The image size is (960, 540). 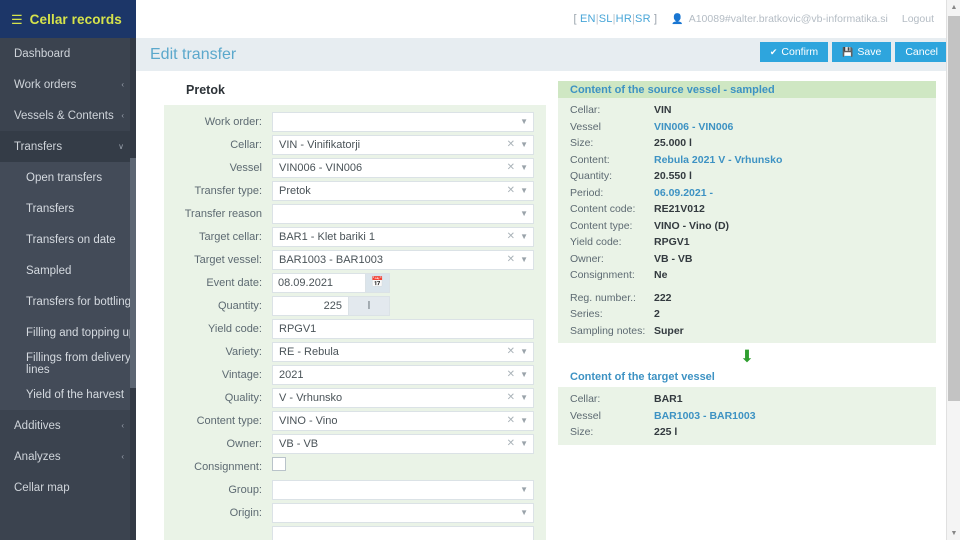 What do you see at coordinates (403, 532) in the screenshot?
I see `partial-select` at bounding box center [403, 532].